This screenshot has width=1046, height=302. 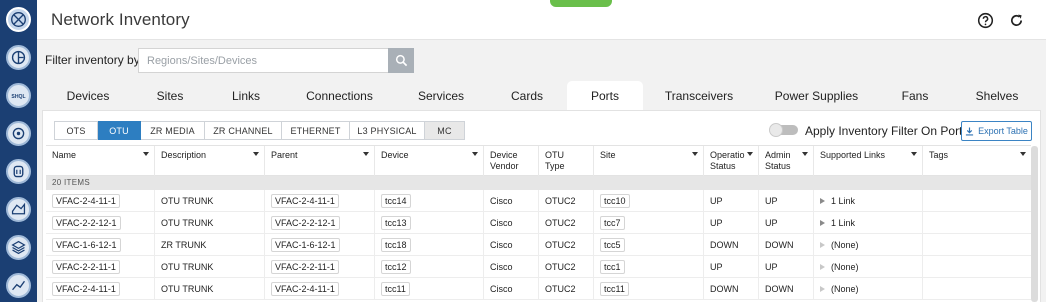 What do you see at coordinates (76, 130) in the screenshot?
I see `subtab-ots: OTS` at bounding box center [76, 130].